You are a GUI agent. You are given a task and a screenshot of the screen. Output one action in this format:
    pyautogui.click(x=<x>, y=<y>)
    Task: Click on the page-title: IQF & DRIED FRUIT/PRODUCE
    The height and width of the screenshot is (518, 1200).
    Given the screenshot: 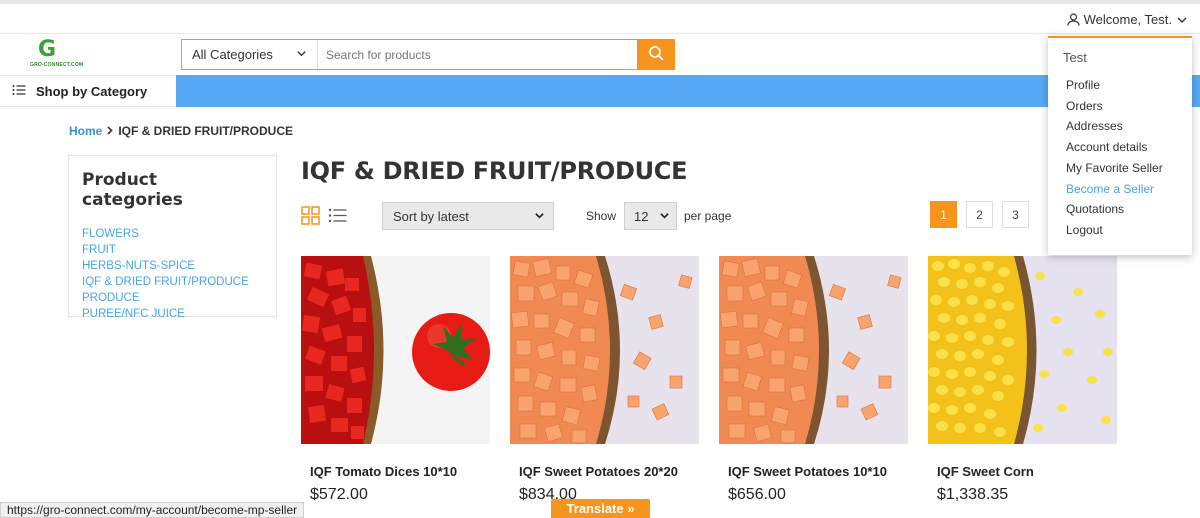 What is the action you would take?
    pyautogui.click(x=494, y=171)
    